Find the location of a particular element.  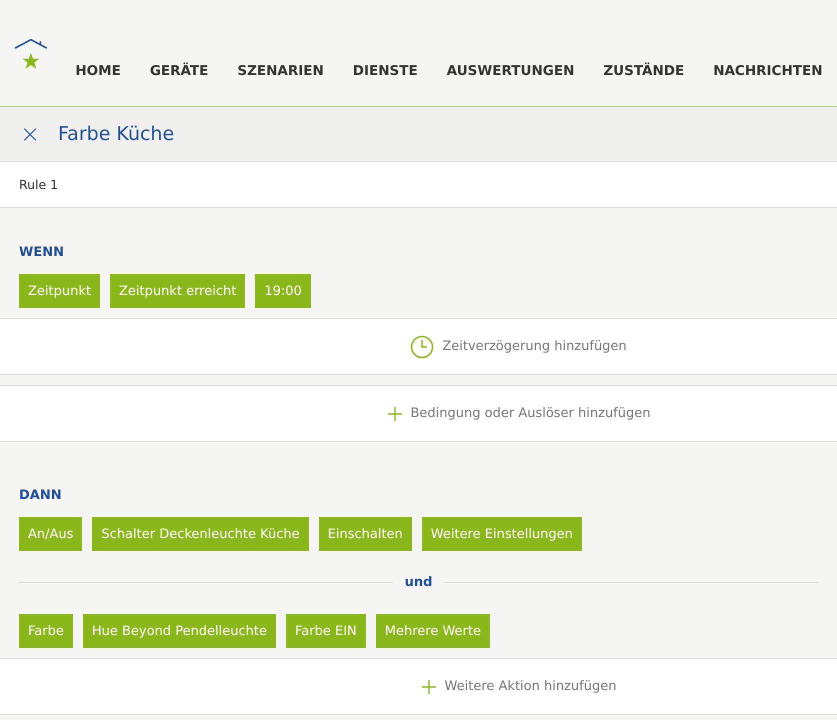

nav-link: AUSWERTUNGEN is located at coordinates (510, 71).